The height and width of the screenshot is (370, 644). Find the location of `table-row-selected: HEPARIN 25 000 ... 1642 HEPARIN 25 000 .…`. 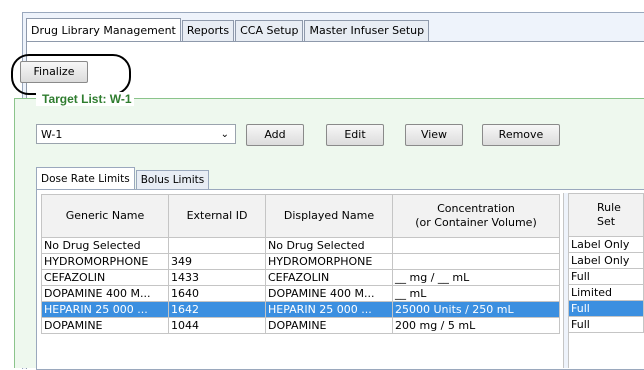

table-row-selected: HEPARIN 25 000 ... 1642 HEPARIN 25 000 .… is located at coordinates (300, 309).